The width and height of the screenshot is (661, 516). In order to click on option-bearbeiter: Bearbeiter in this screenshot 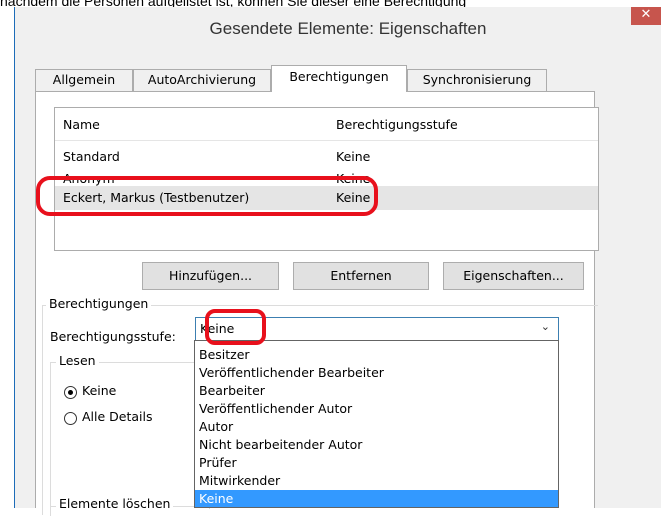, I will do `click(376, 391)`.